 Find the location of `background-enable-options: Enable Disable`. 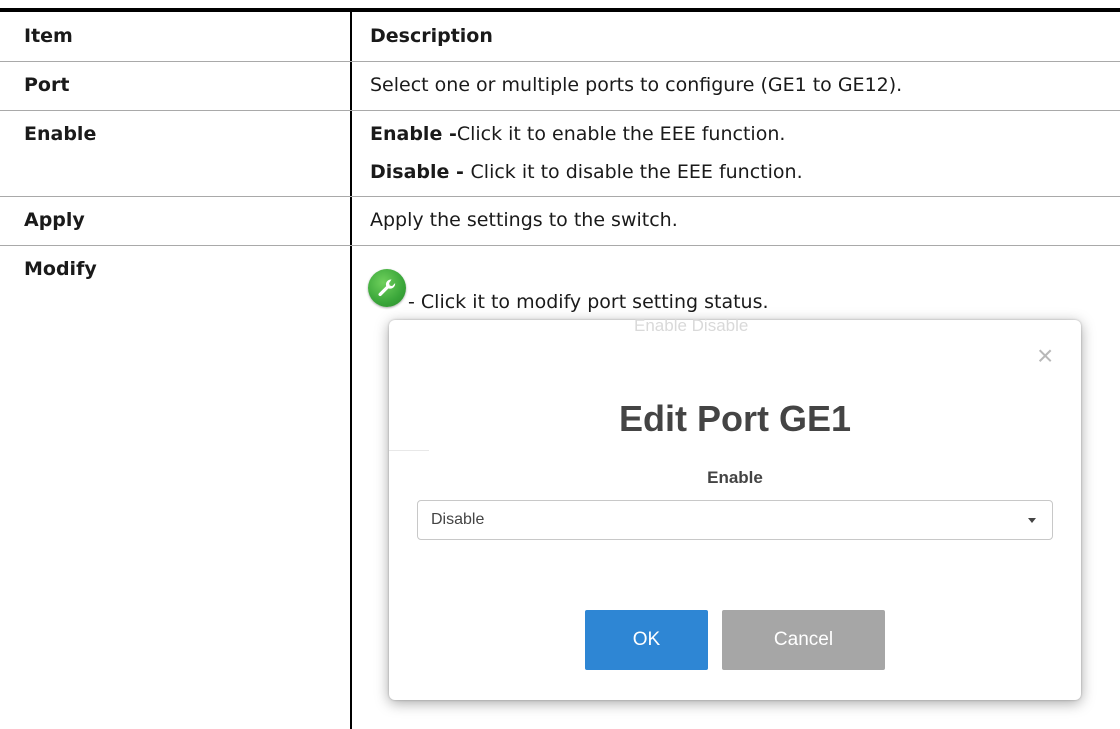

background-enable-options: Enable Disable is located at coordinates (691, 325).